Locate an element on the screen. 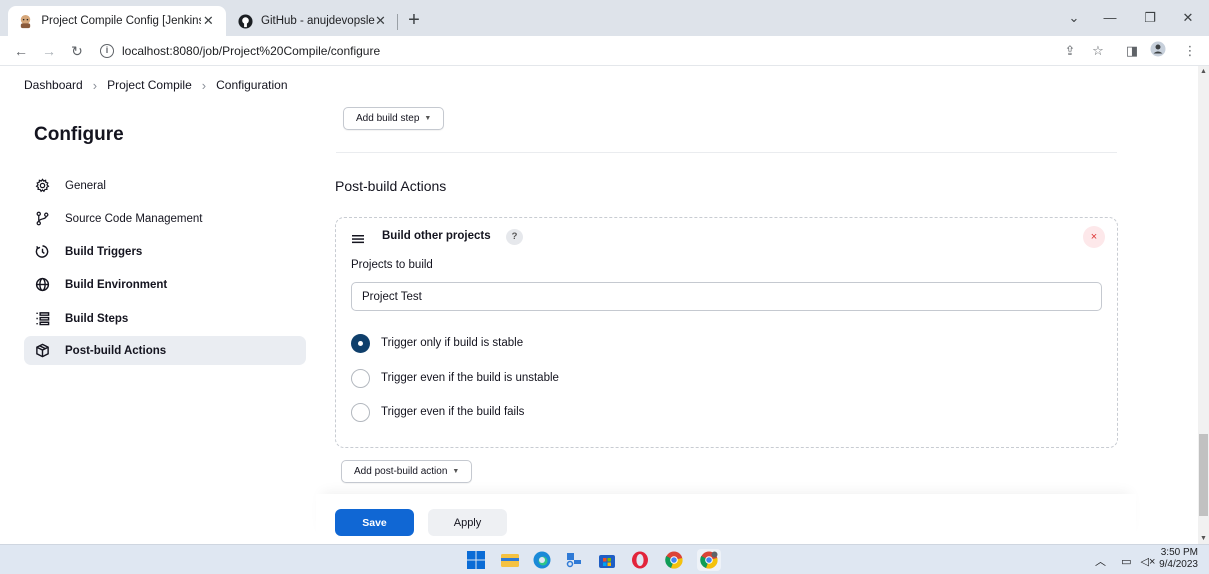 Image resolution: width=1209 pixels, height=574 pixels. share-icon: ⇪ is located at coordinates (1070, 51).